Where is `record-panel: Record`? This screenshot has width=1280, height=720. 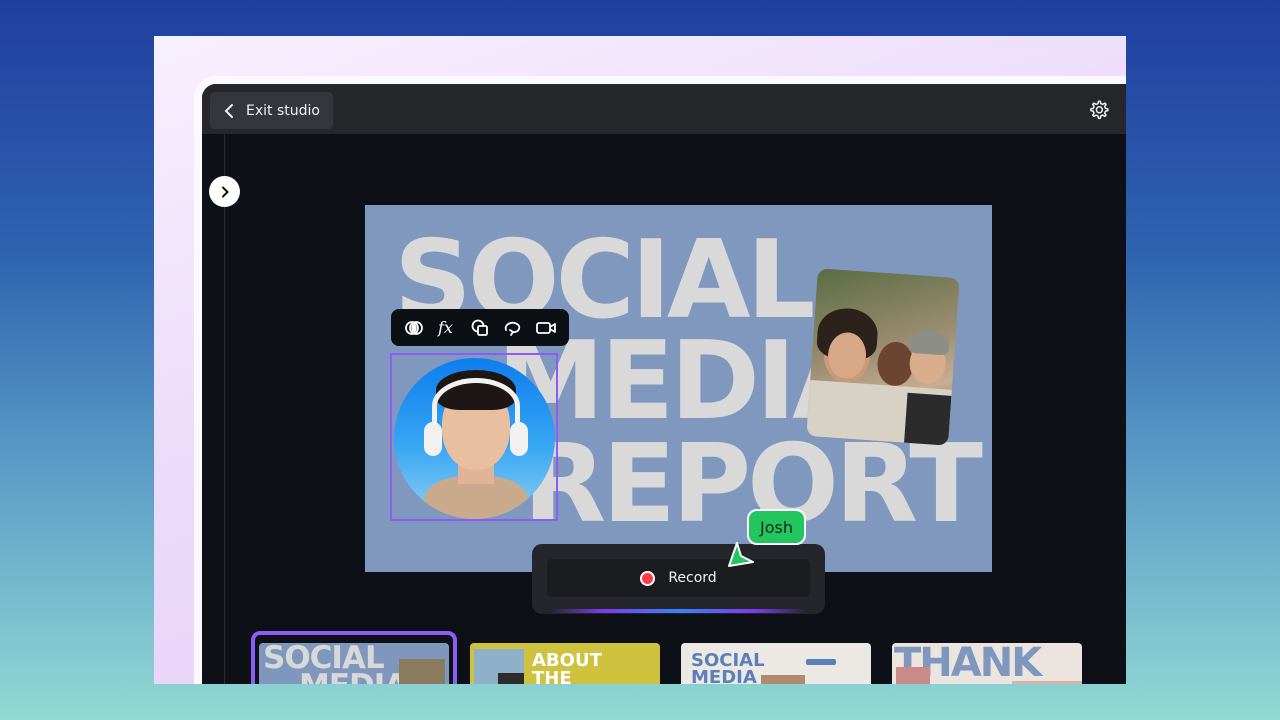
record-panel: Record is located at coordinates (678, 579).